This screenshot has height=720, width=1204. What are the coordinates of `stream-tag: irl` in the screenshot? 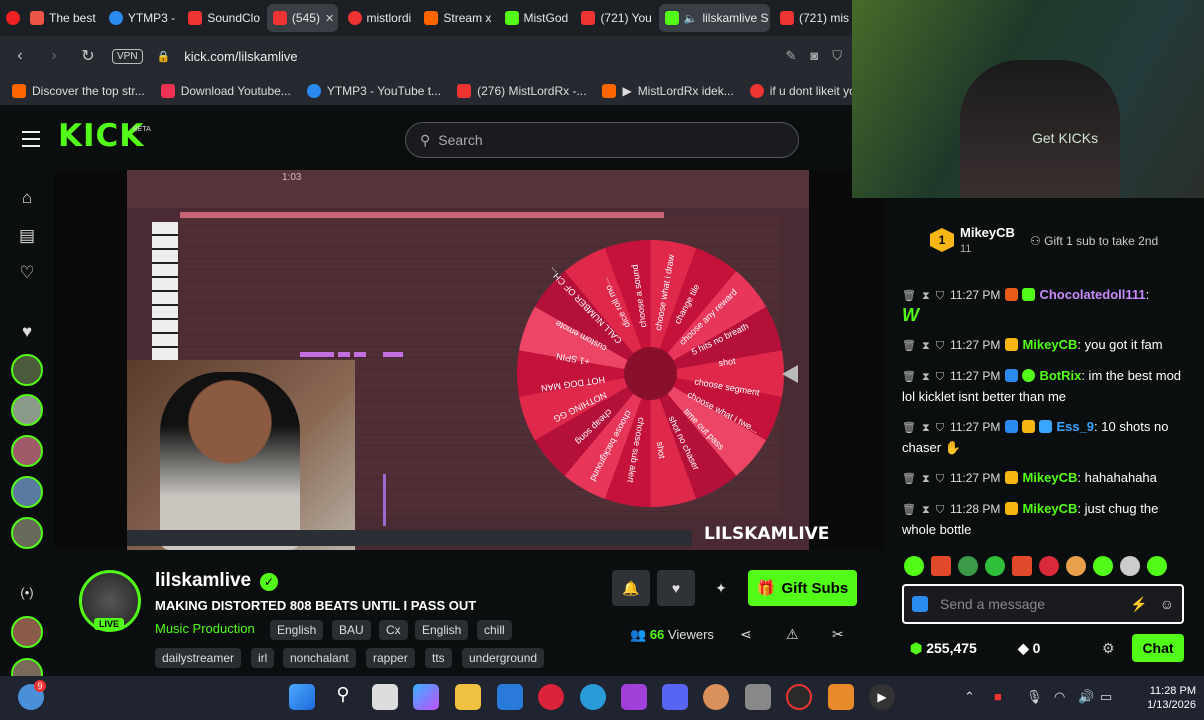 It's located at (263, 658).